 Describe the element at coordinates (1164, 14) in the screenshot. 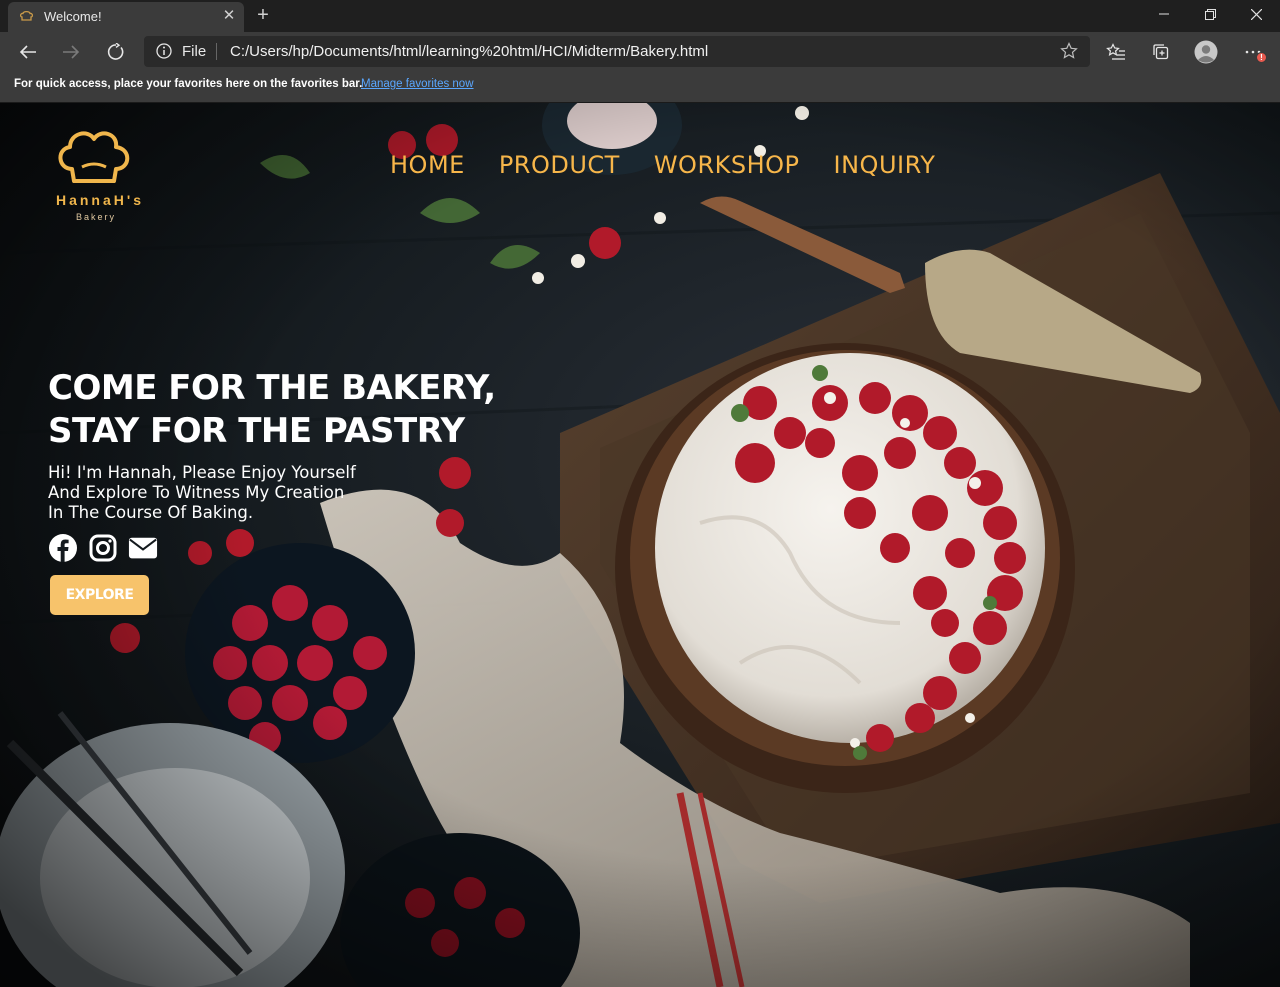

I see `minimize-button` at that location.